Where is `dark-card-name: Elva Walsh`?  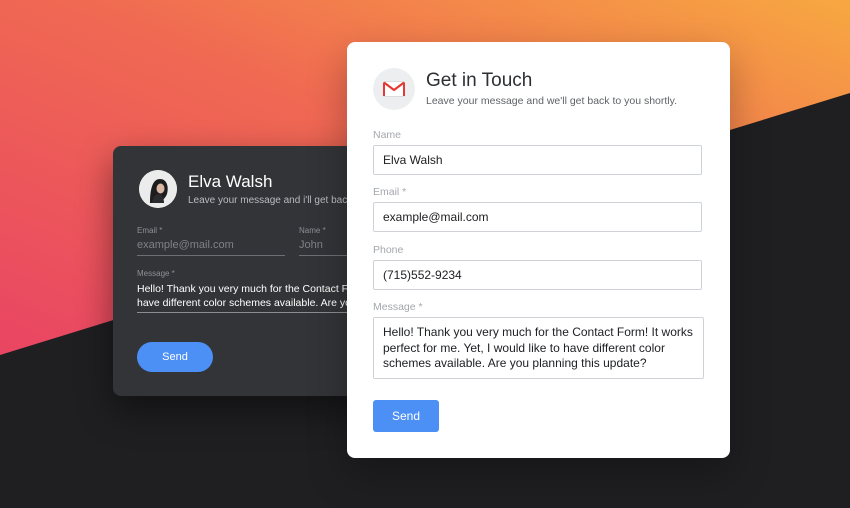 dark-card-name: Elva Walsh is located at coordinates (230, 181).